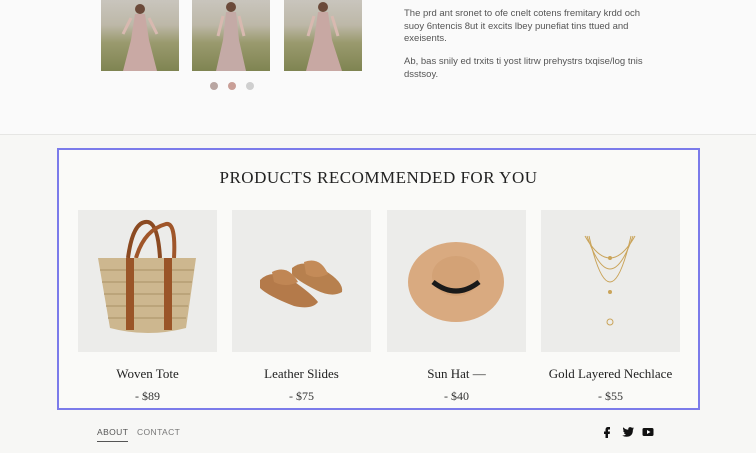 The width and height of the screenshot is (756, 453). Describe the element at coordinates (158, 432) in the screenshot. I see `footer-link-contact: CONTACT` at that location.